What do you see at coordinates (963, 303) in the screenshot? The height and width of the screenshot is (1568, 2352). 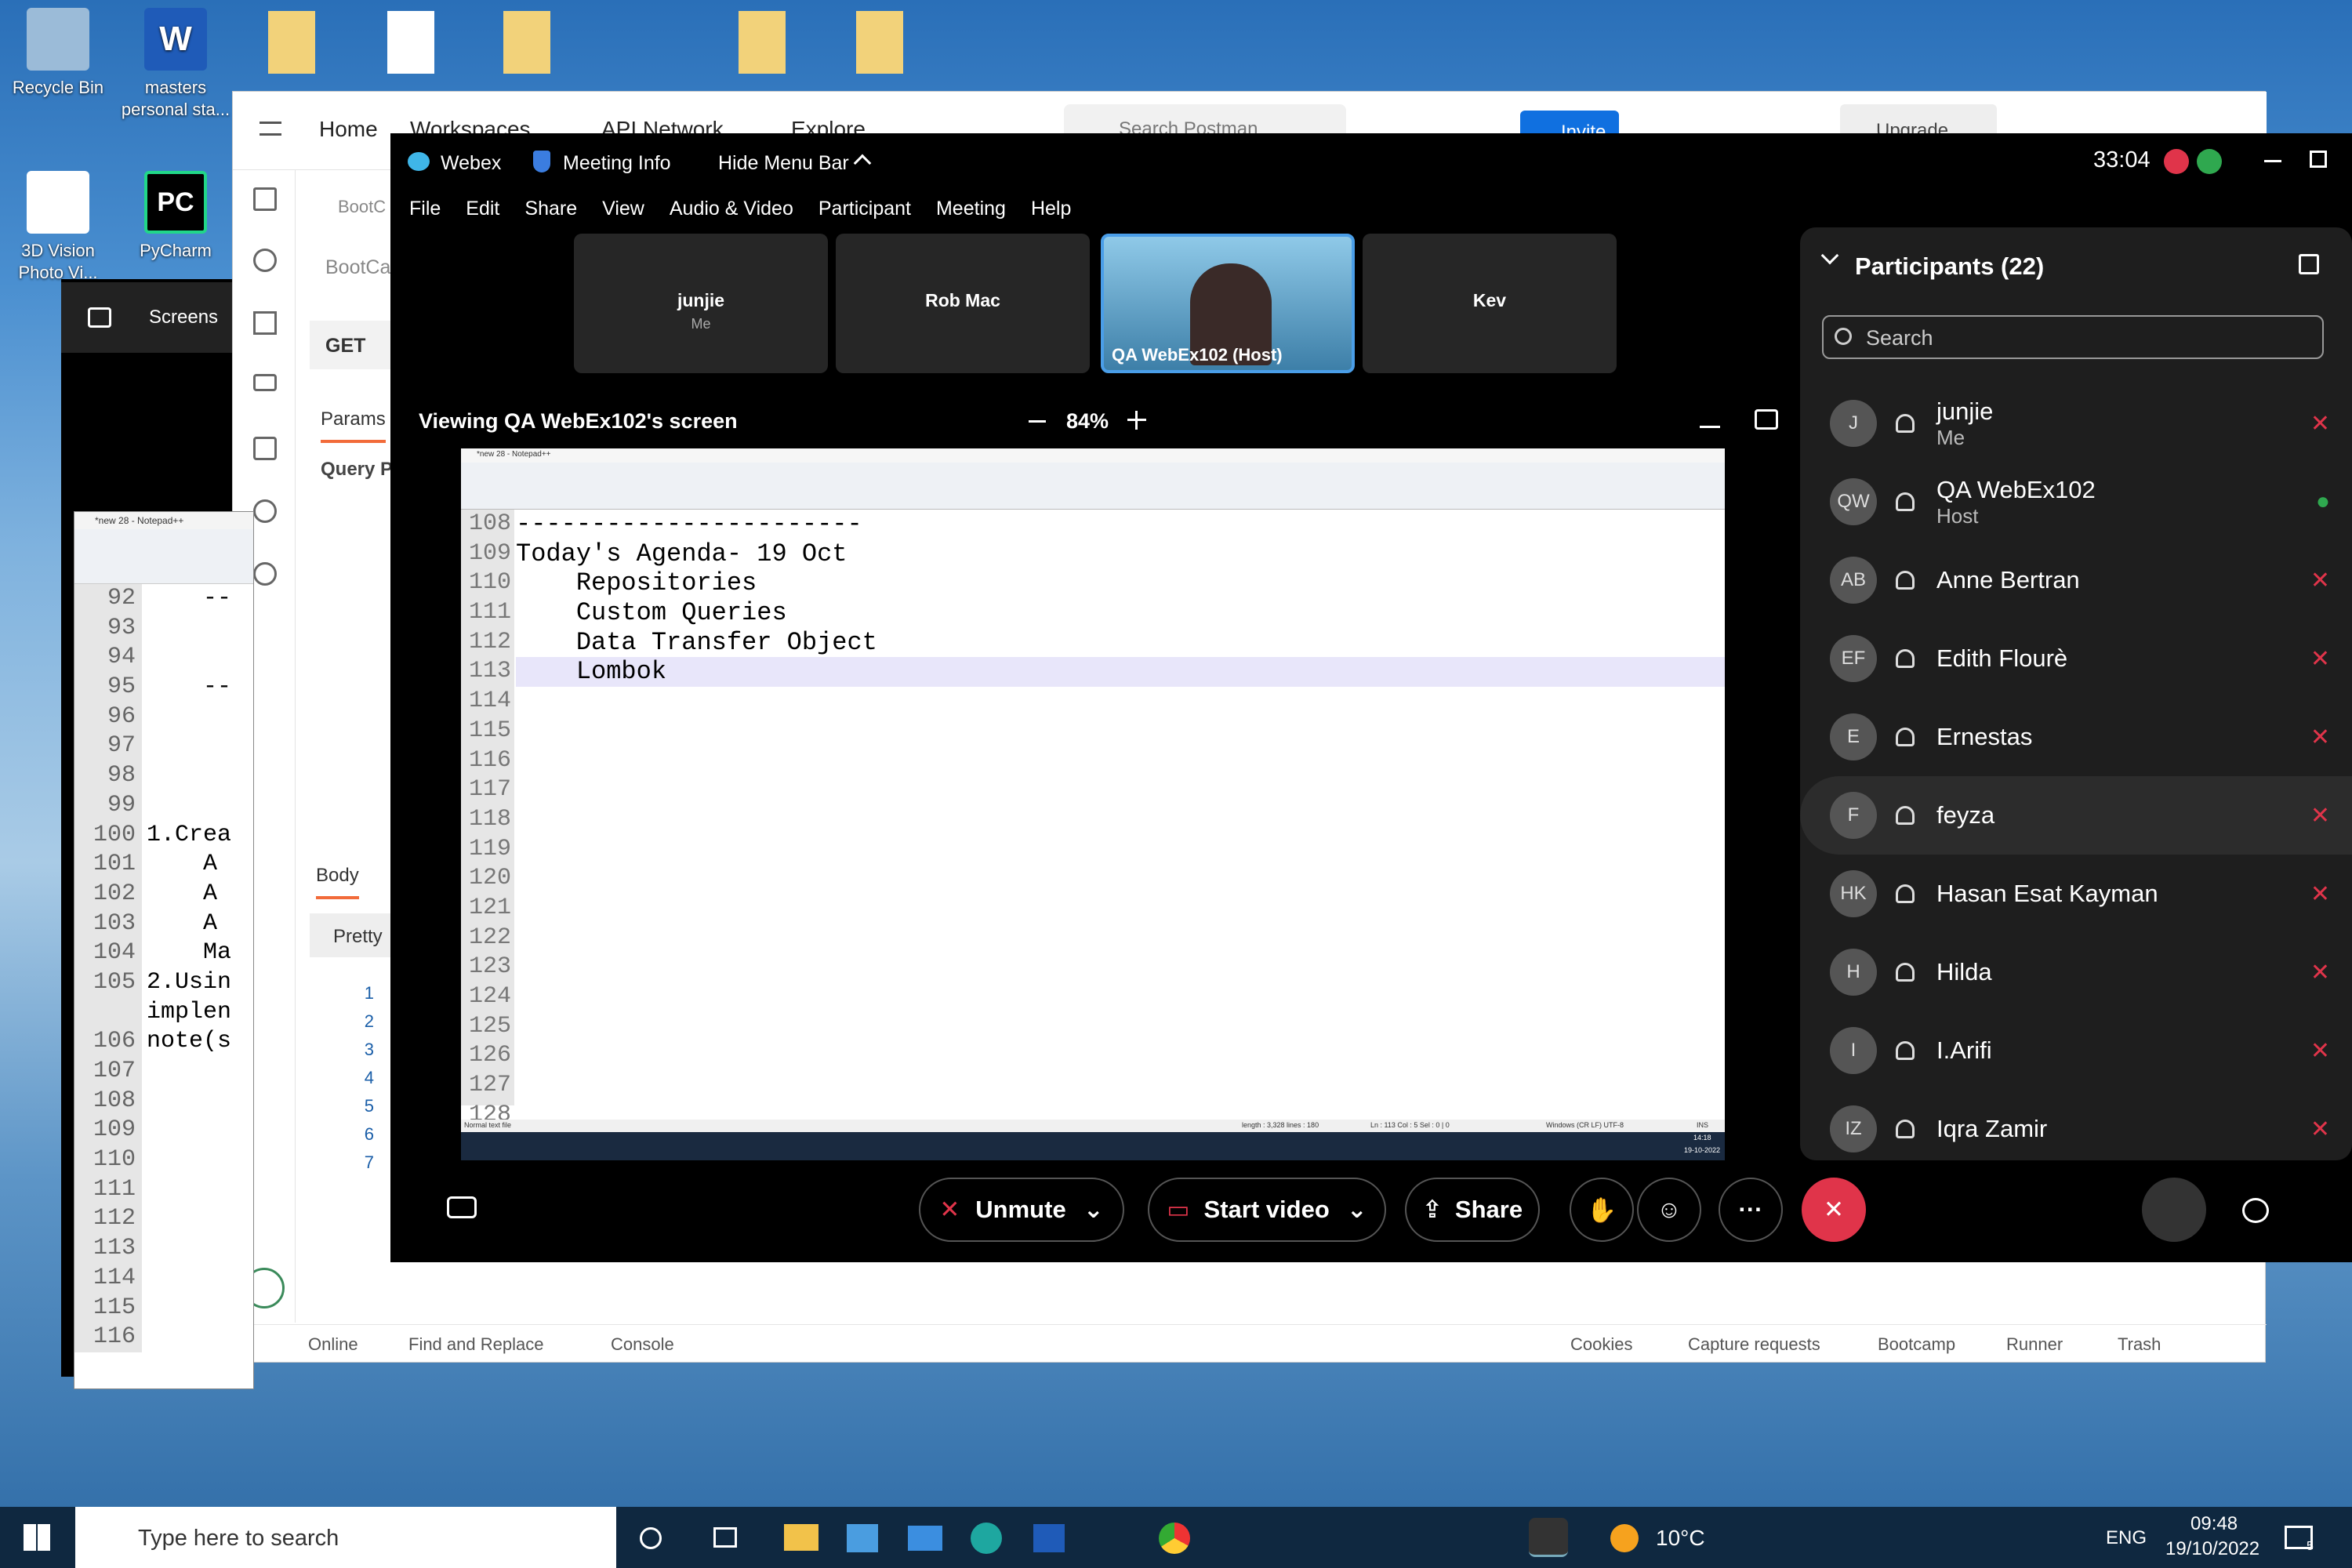 I see `video-tile-rob-mac: Rob Mac` at bounding box center [963, 303].